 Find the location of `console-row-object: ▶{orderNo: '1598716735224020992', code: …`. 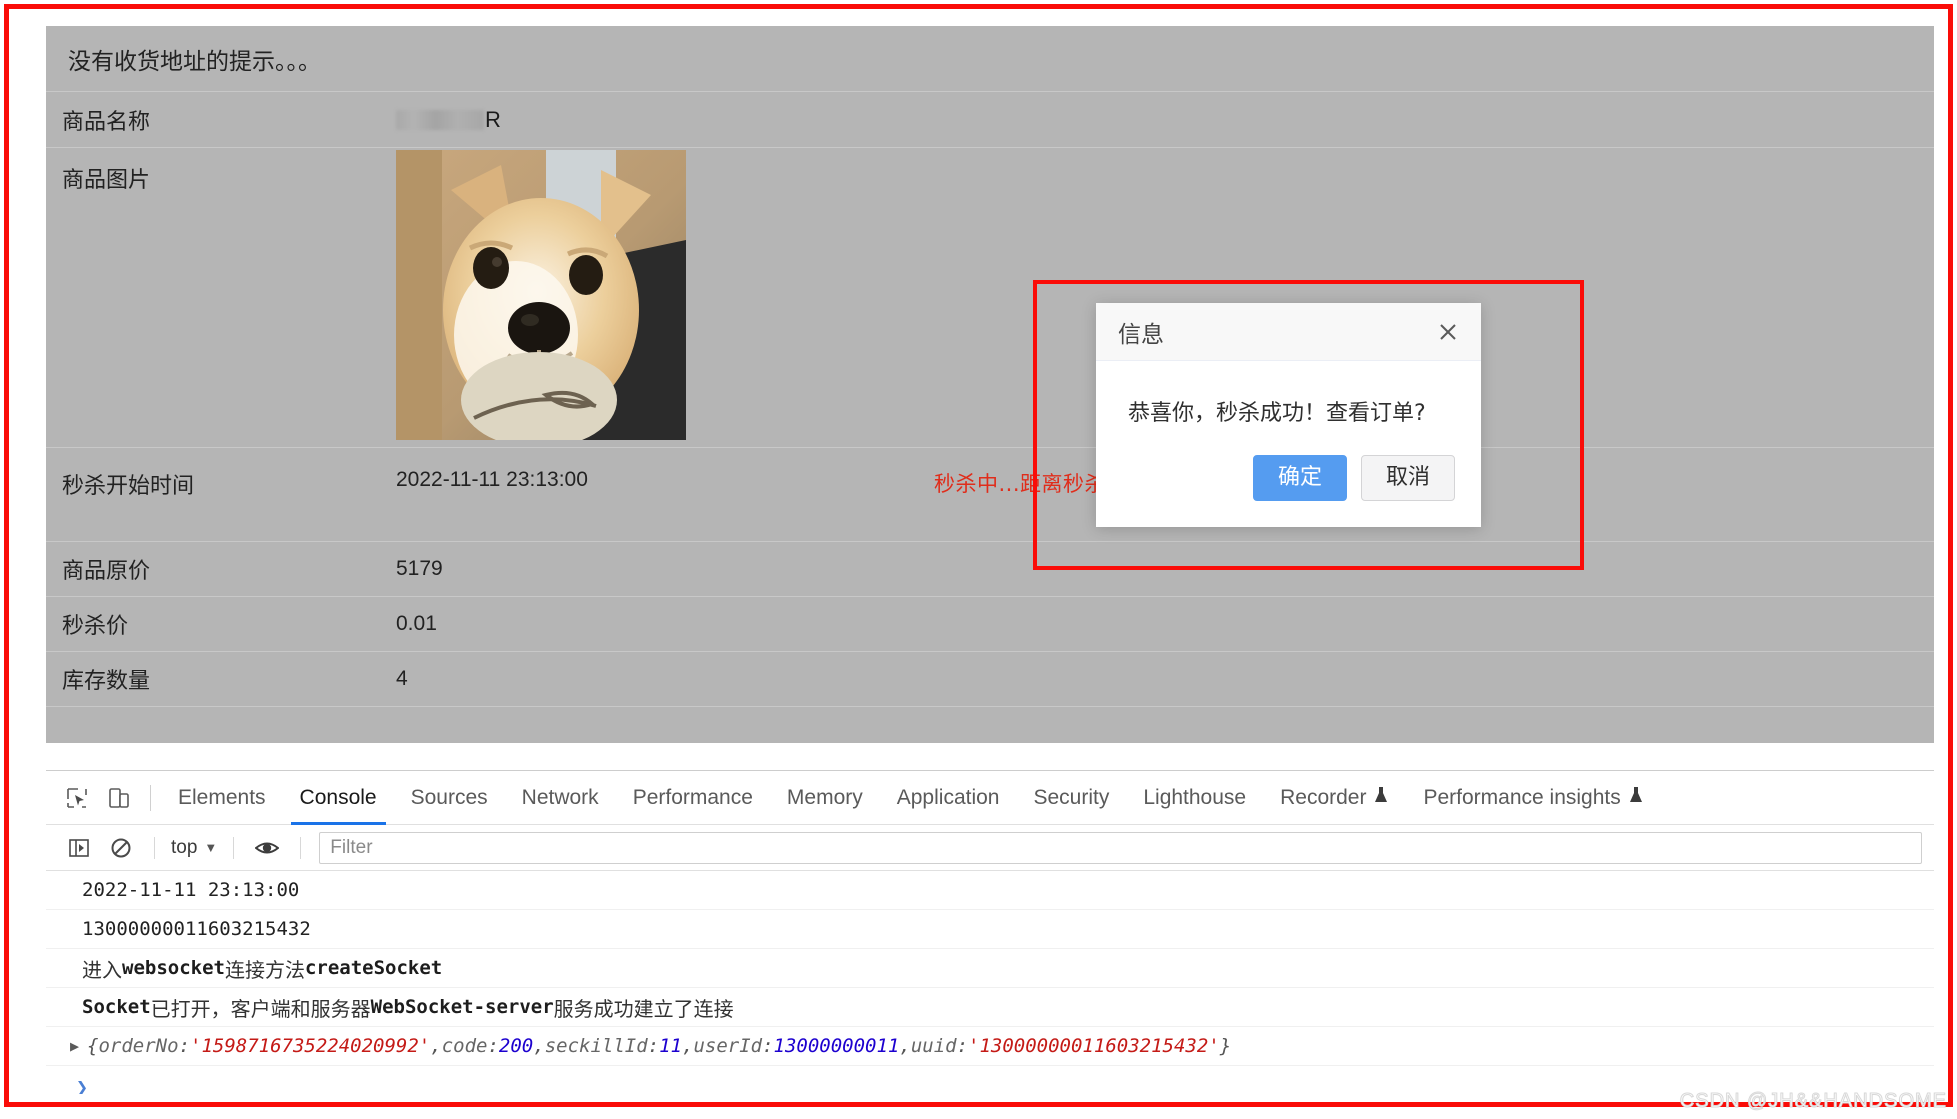

console-row-object: ▶{orderNo: '1598716735224020992', code: … is located at coordinates (990, 1046).